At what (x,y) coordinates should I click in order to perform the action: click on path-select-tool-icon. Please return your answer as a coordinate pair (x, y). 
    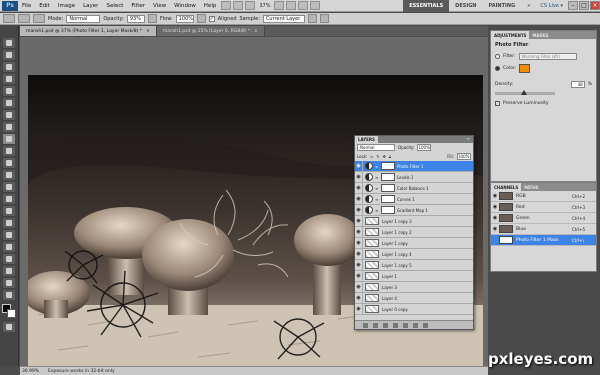
    Looking at the image, I should click on (9, 235).